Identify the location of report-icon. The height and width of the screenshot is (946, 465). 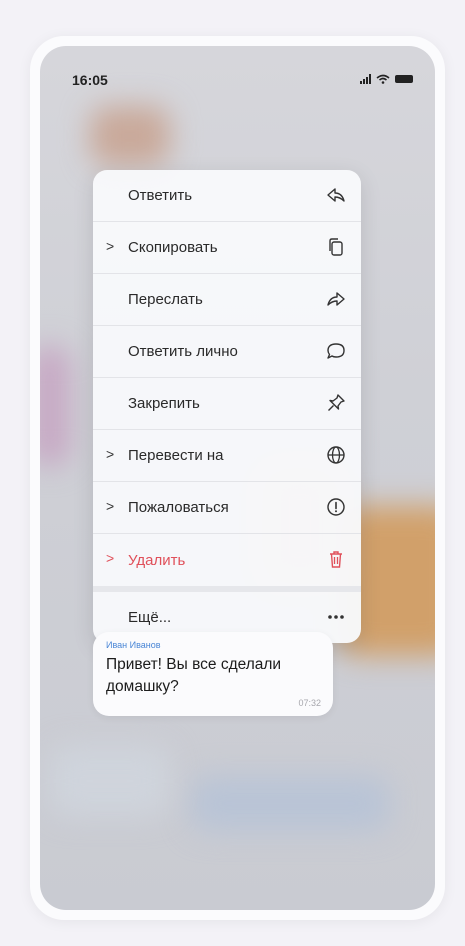
(336, 507).